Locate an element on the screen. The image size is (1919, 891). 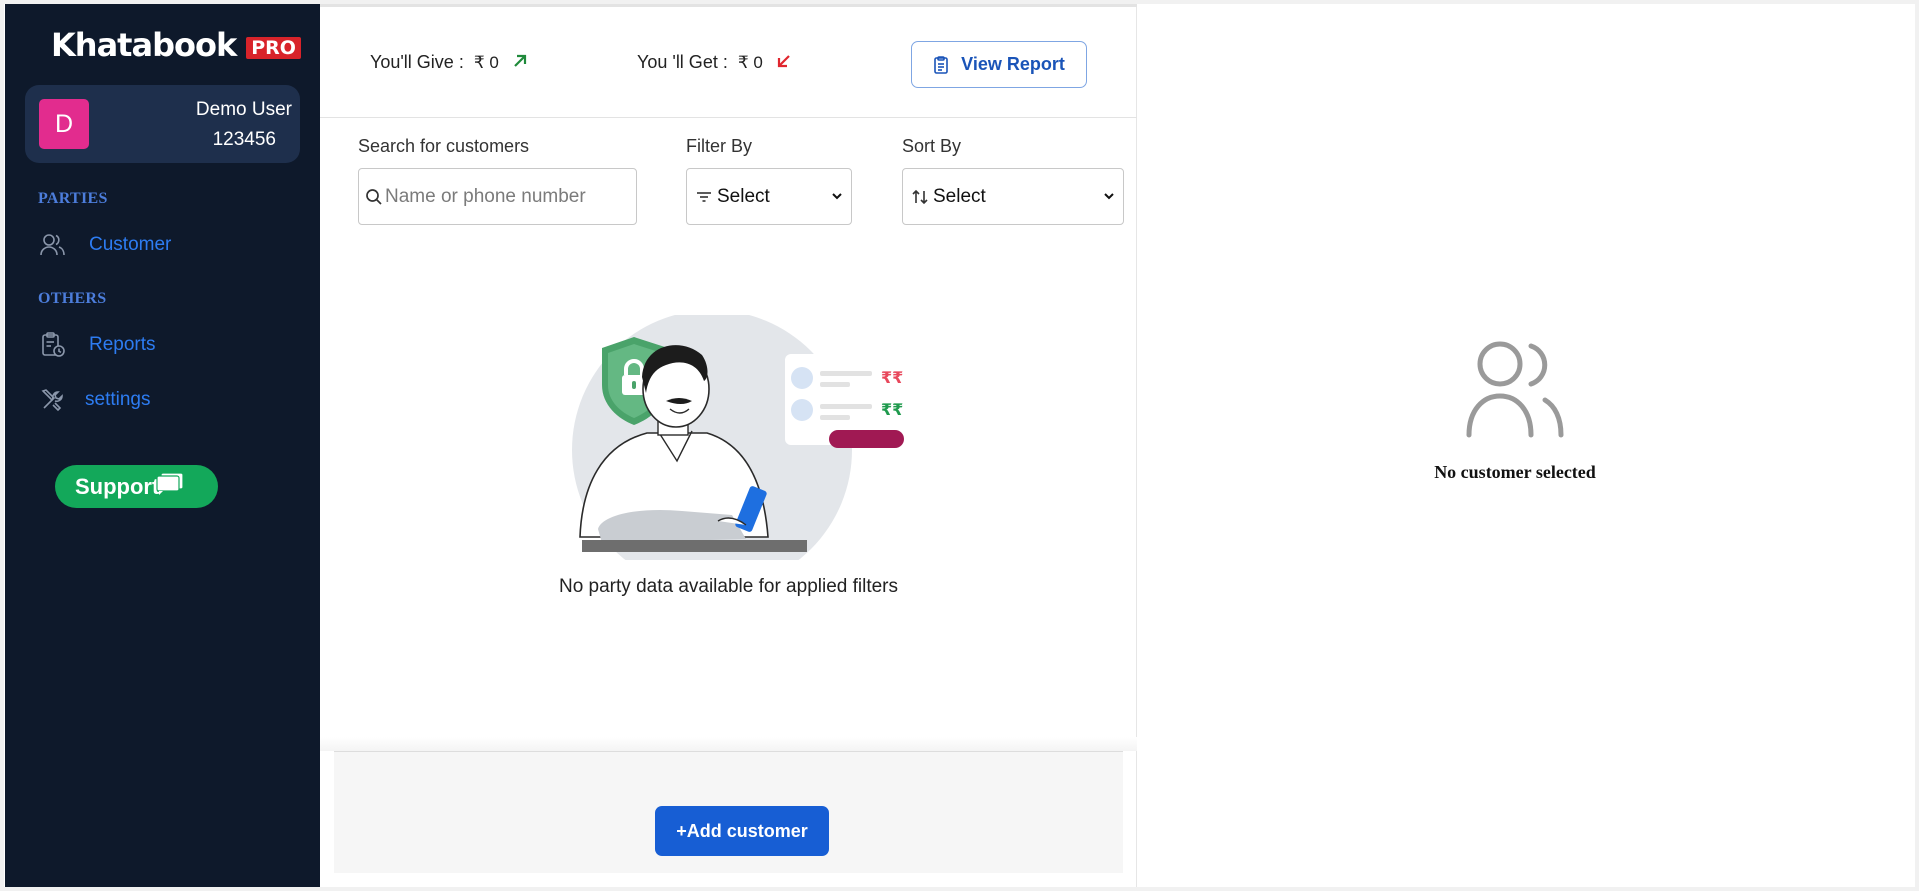
sidebar-item-customer: Customer is located at coordinates (105, 245).